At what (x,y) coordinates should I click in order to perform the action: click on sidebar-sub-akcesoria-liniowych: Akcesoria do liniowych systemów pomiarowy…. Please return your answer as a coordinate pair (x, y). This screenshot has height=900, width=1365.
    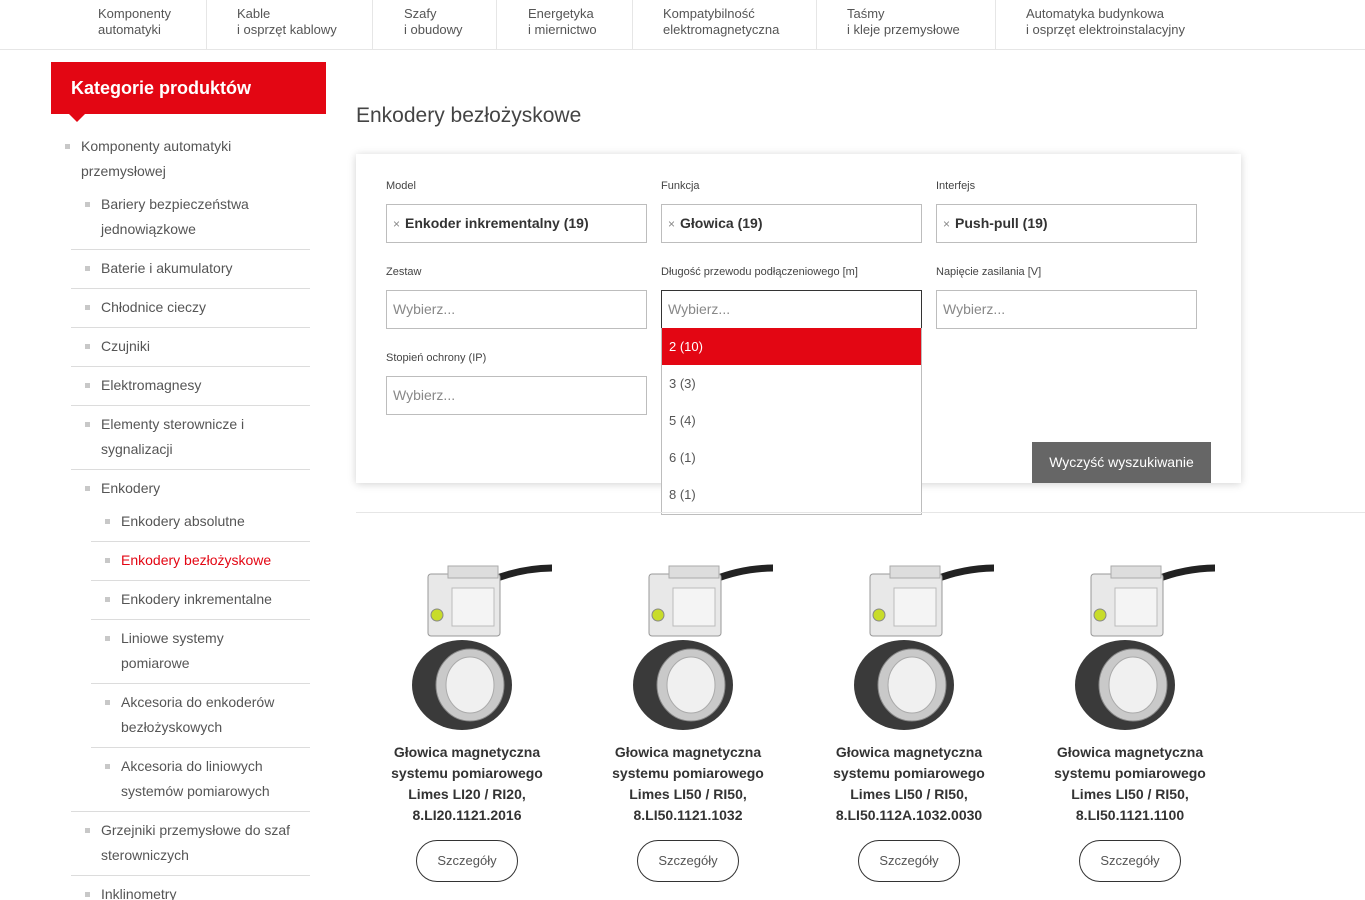
    Looking at the image, I should click on (187, 779).